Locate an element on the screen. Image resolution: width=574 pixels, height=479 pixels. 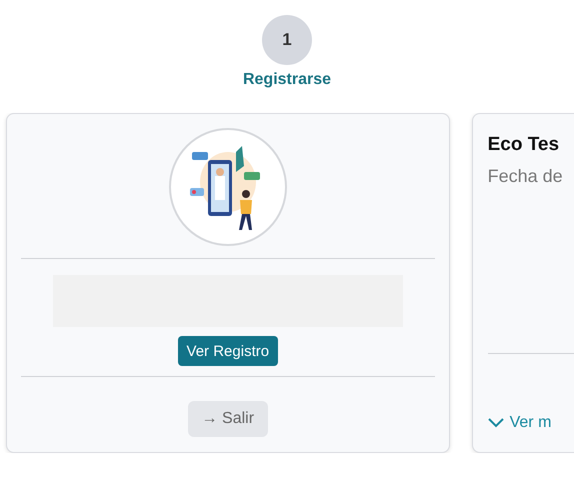
see-more-text: Ver m is located at coordinates (531, 423).